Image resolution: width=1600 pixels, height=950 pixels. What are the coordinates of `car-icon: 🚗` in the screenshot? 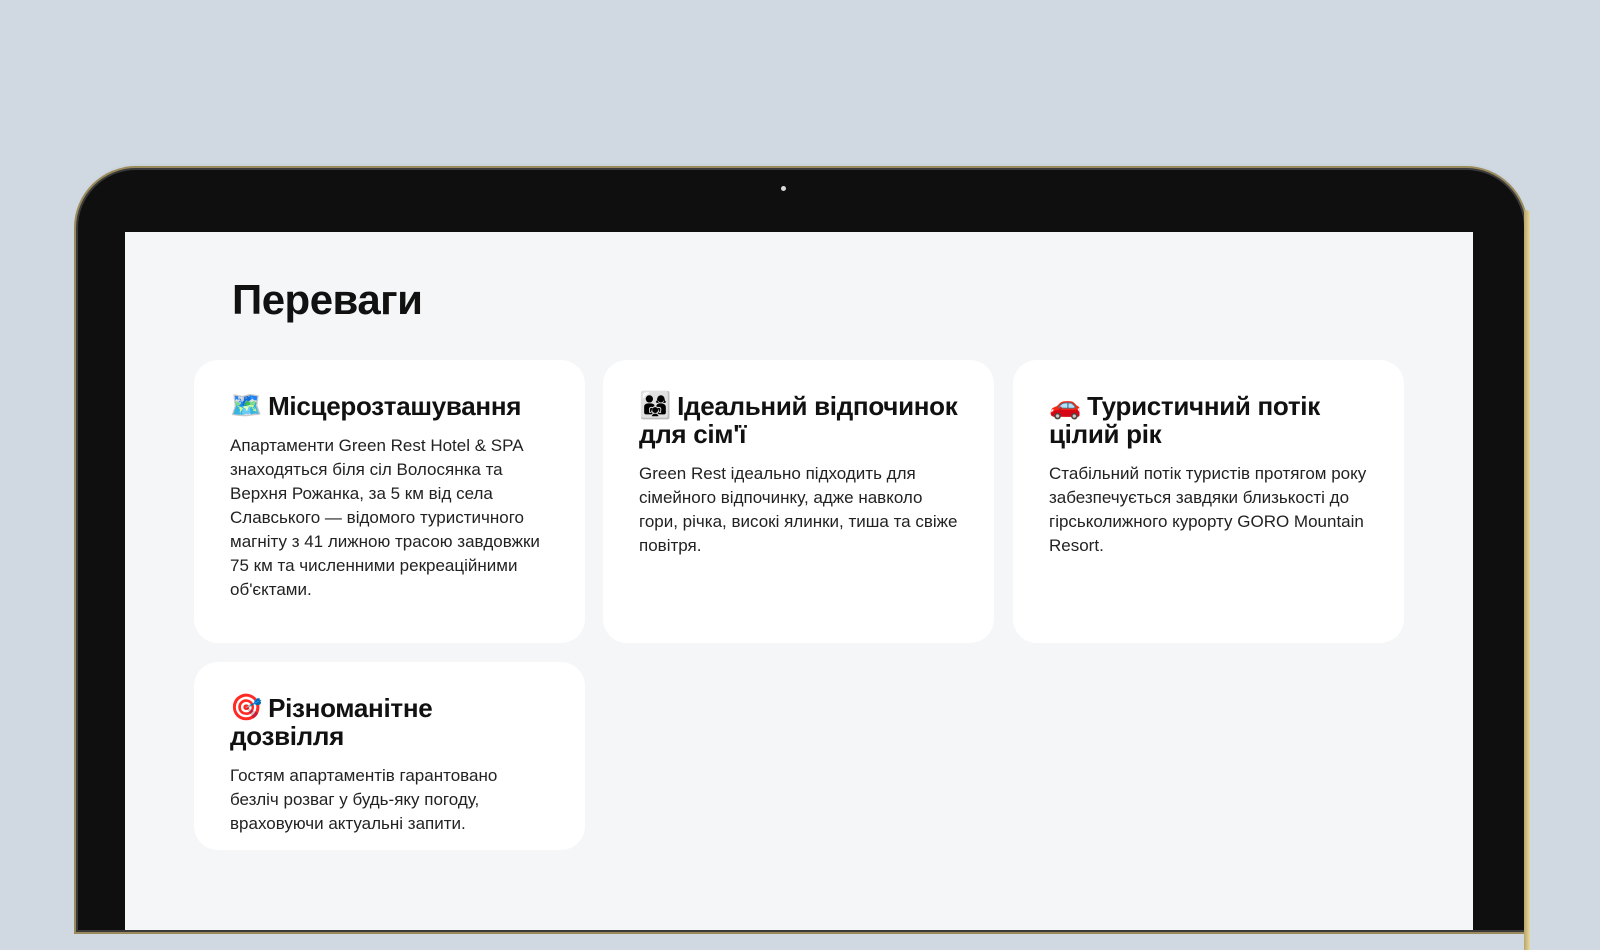 It's located at (1065, 406).